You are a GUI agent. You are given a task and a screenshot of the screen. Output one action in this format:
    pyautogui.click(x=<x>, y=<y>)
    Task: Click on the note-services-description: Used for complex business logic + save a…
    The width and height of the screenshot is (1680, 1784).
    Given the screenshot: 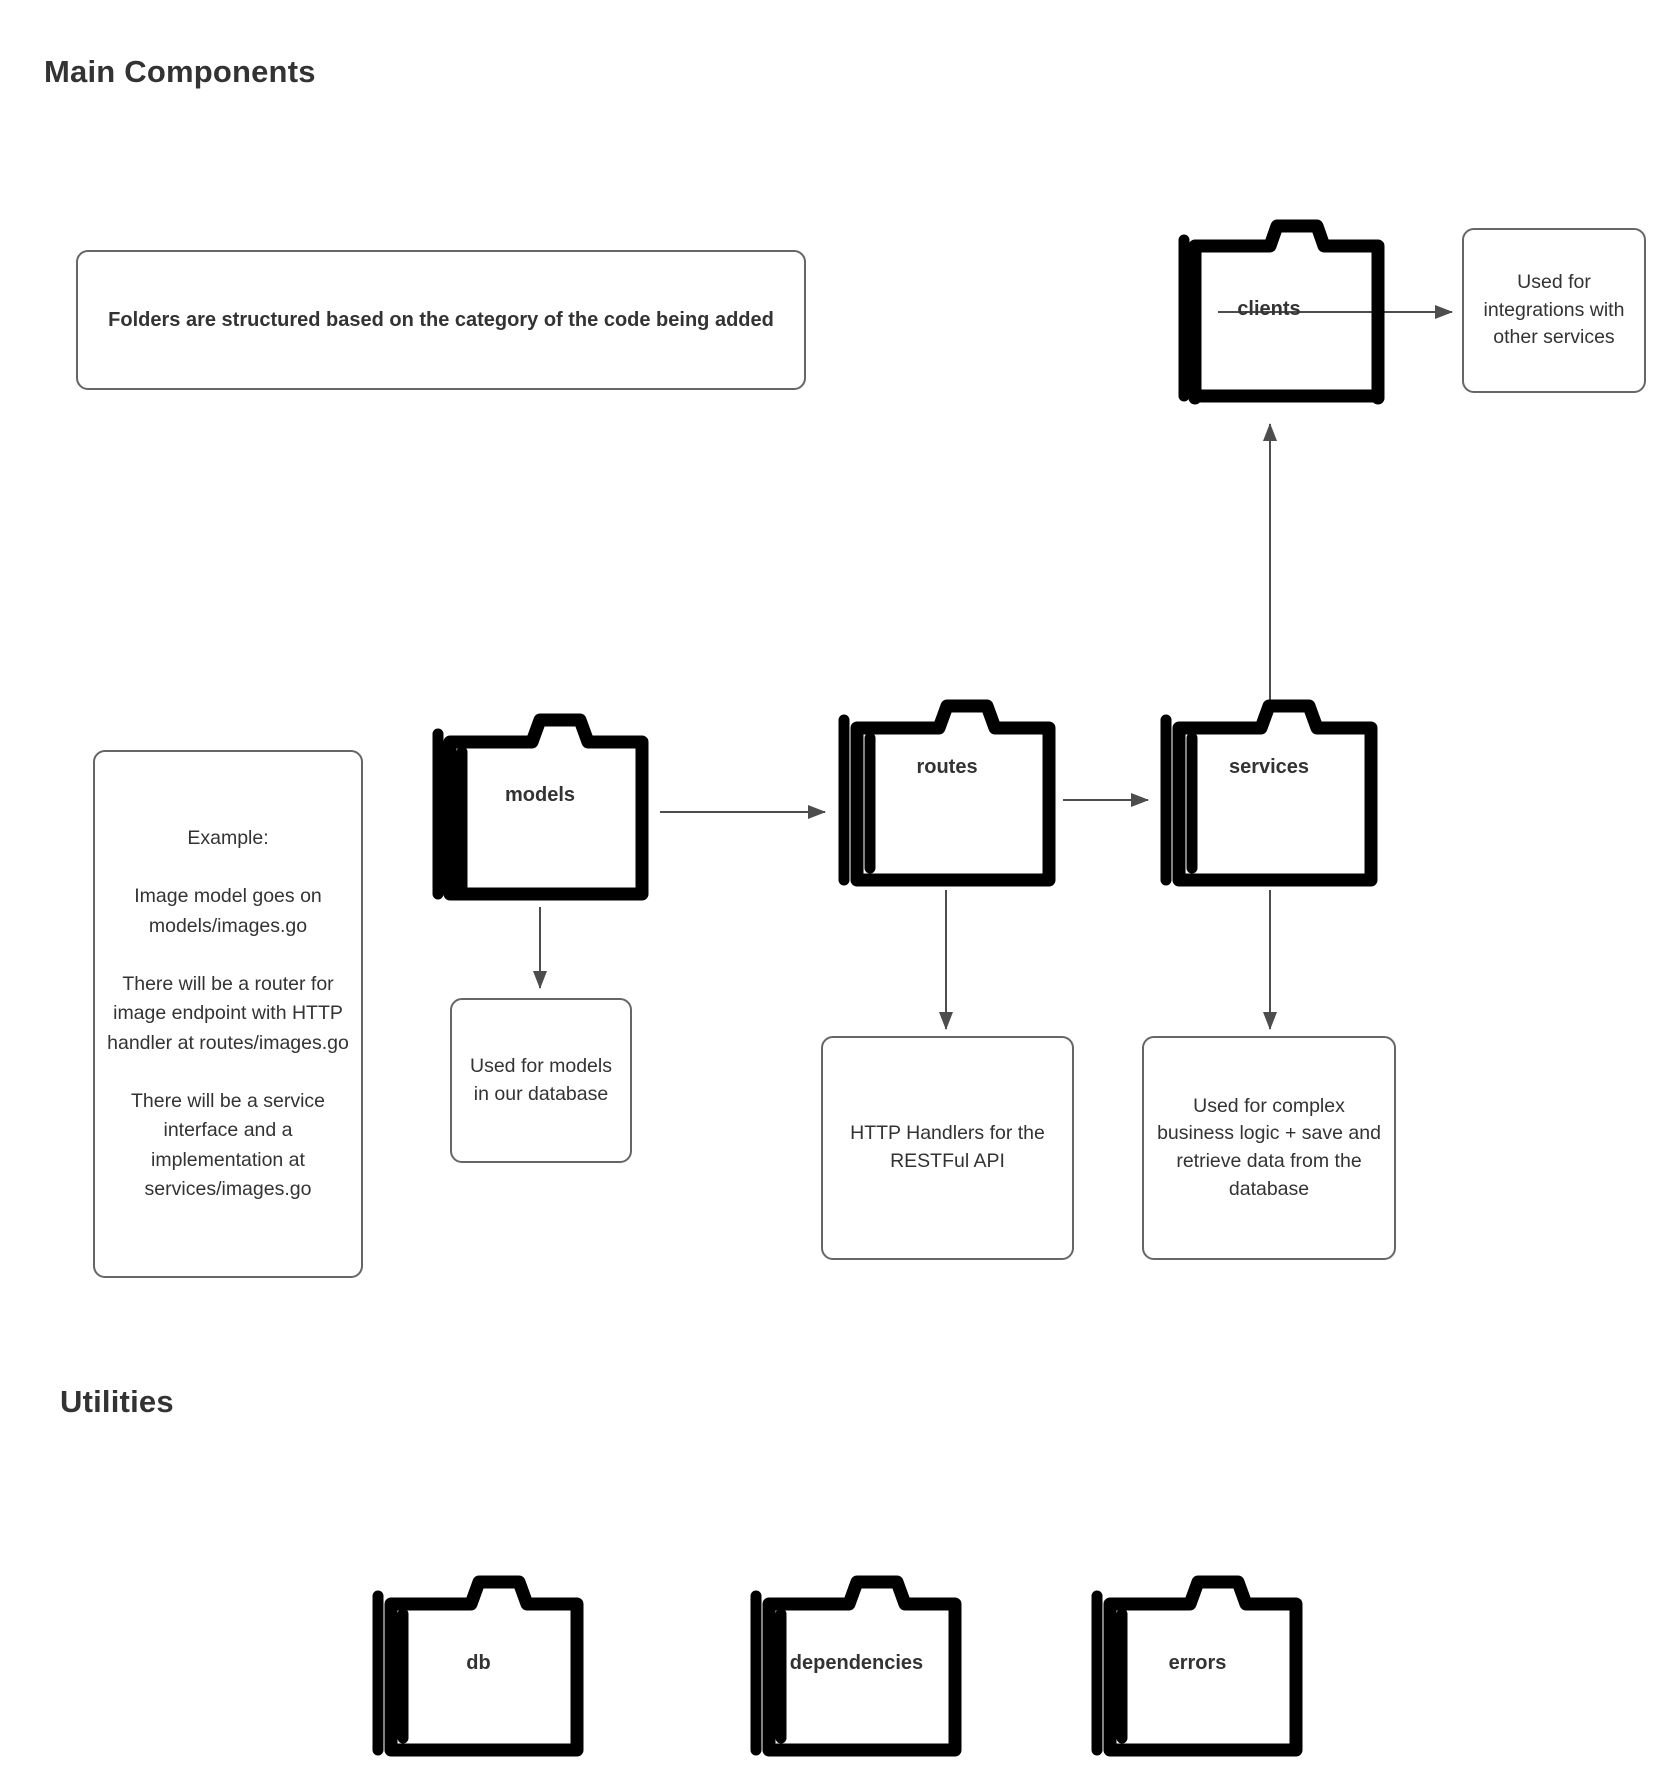 What is the action you would take?
    pyautogui.click(x=1269, y=1148)
    